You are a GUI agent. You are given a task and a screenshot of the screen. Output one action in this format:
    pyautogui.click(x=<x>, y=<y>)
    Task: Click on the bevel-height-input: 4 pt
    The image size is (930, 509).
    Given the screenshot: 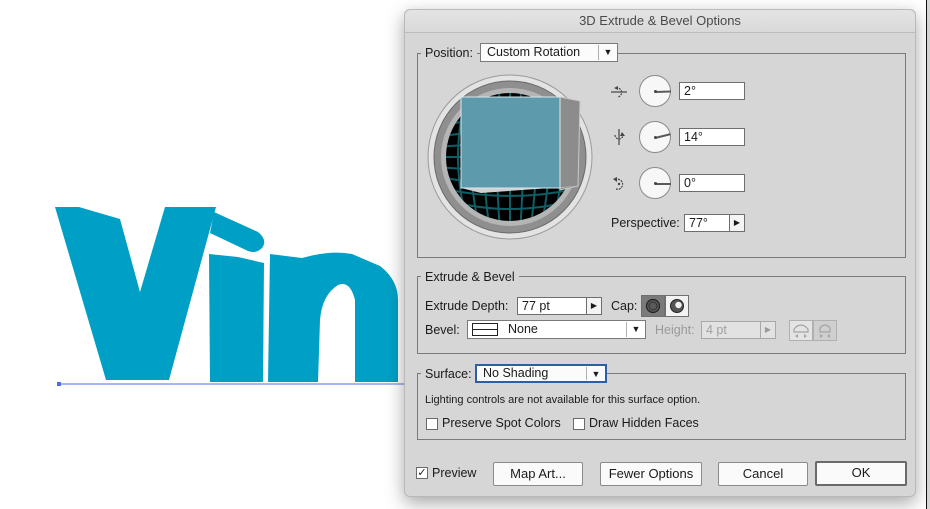 What is the action you would take?
    pyautogui.click(x=731, y=330)
    